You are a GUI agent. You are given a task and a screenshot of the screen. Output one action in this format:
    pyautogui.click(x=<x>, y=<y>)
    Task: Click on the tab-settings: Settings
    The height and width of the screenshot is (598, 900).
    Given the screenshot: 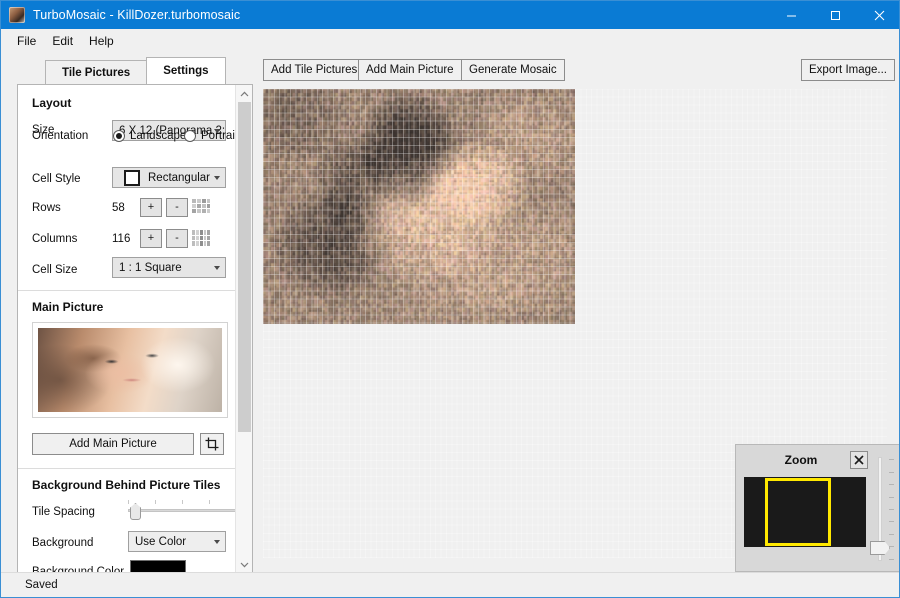 What is the action you would take?
    pyautogui.click(x=186, y=70)
    